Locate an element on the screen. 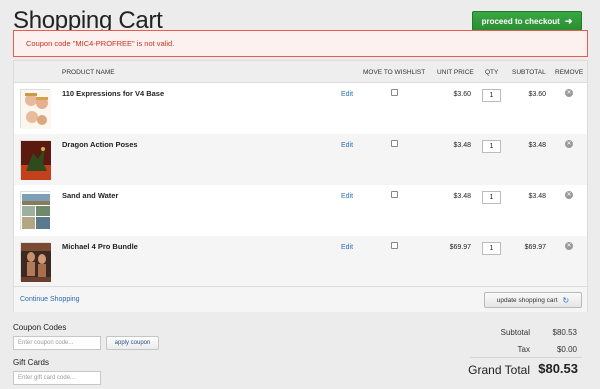 This screenshot has width=600, height=389. continue-shopping-link: Continue Shopping is located at coordinates (50, 299).